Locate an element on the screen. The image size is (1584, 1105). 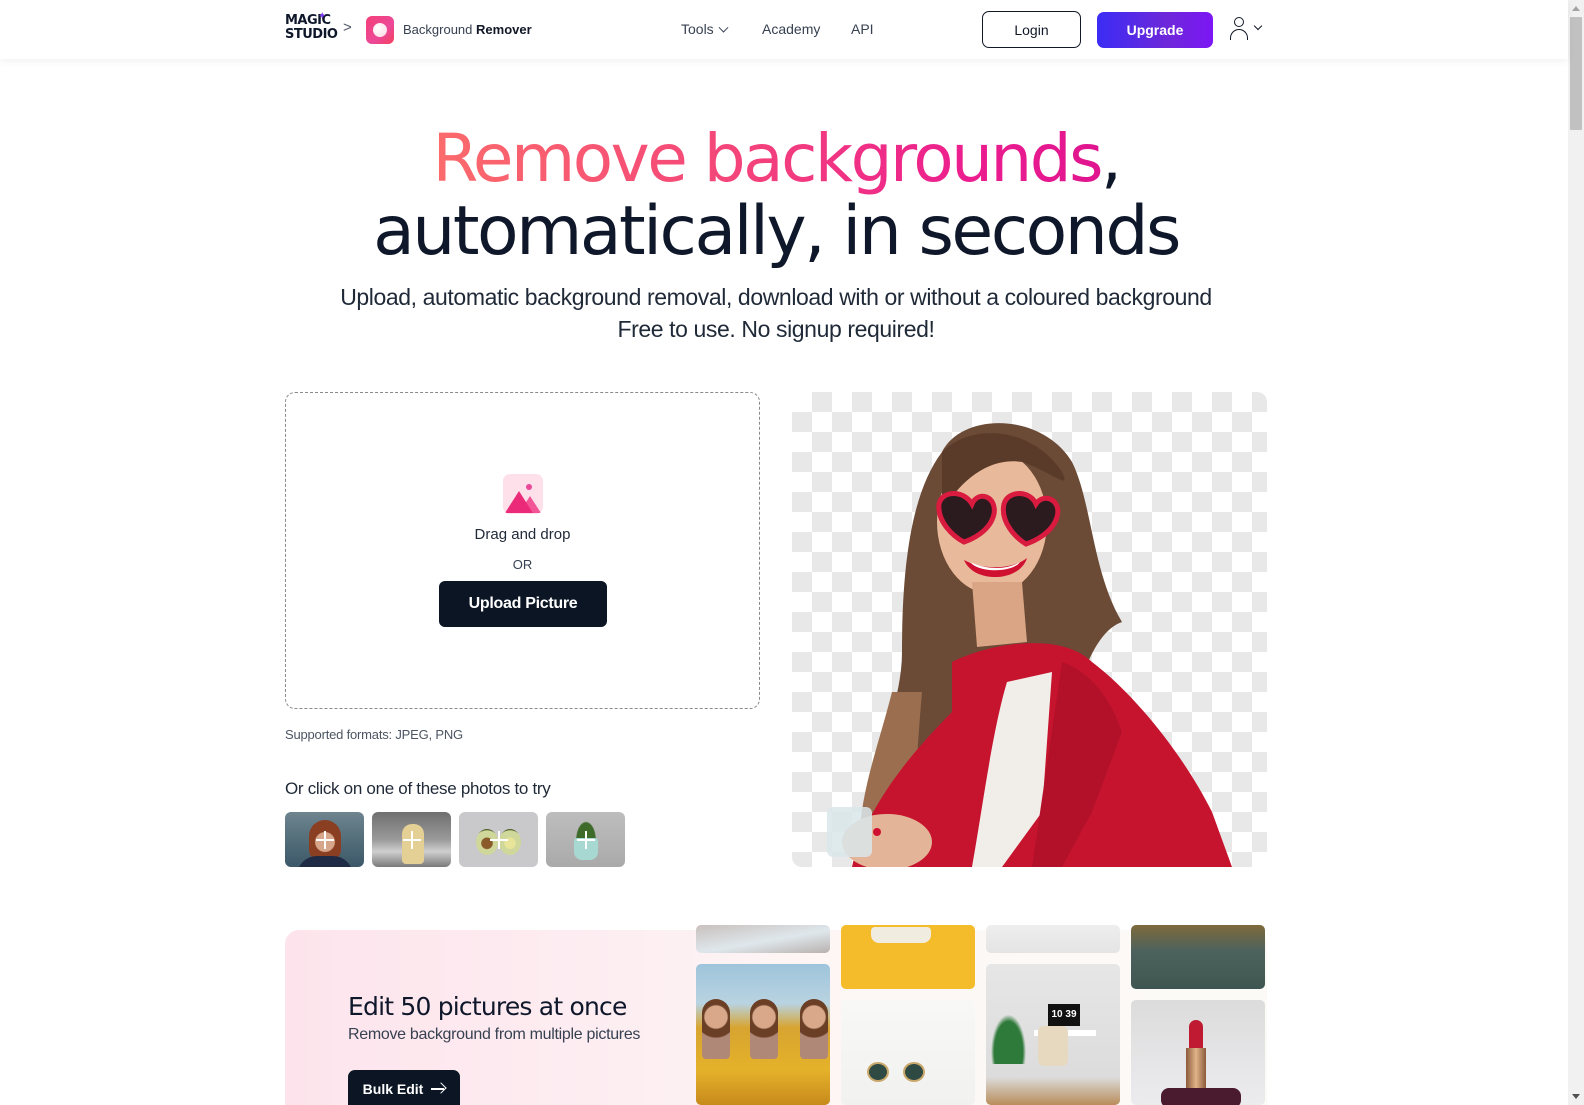
gallery-tile-lipstick is located at coordinates (1198, 1052).